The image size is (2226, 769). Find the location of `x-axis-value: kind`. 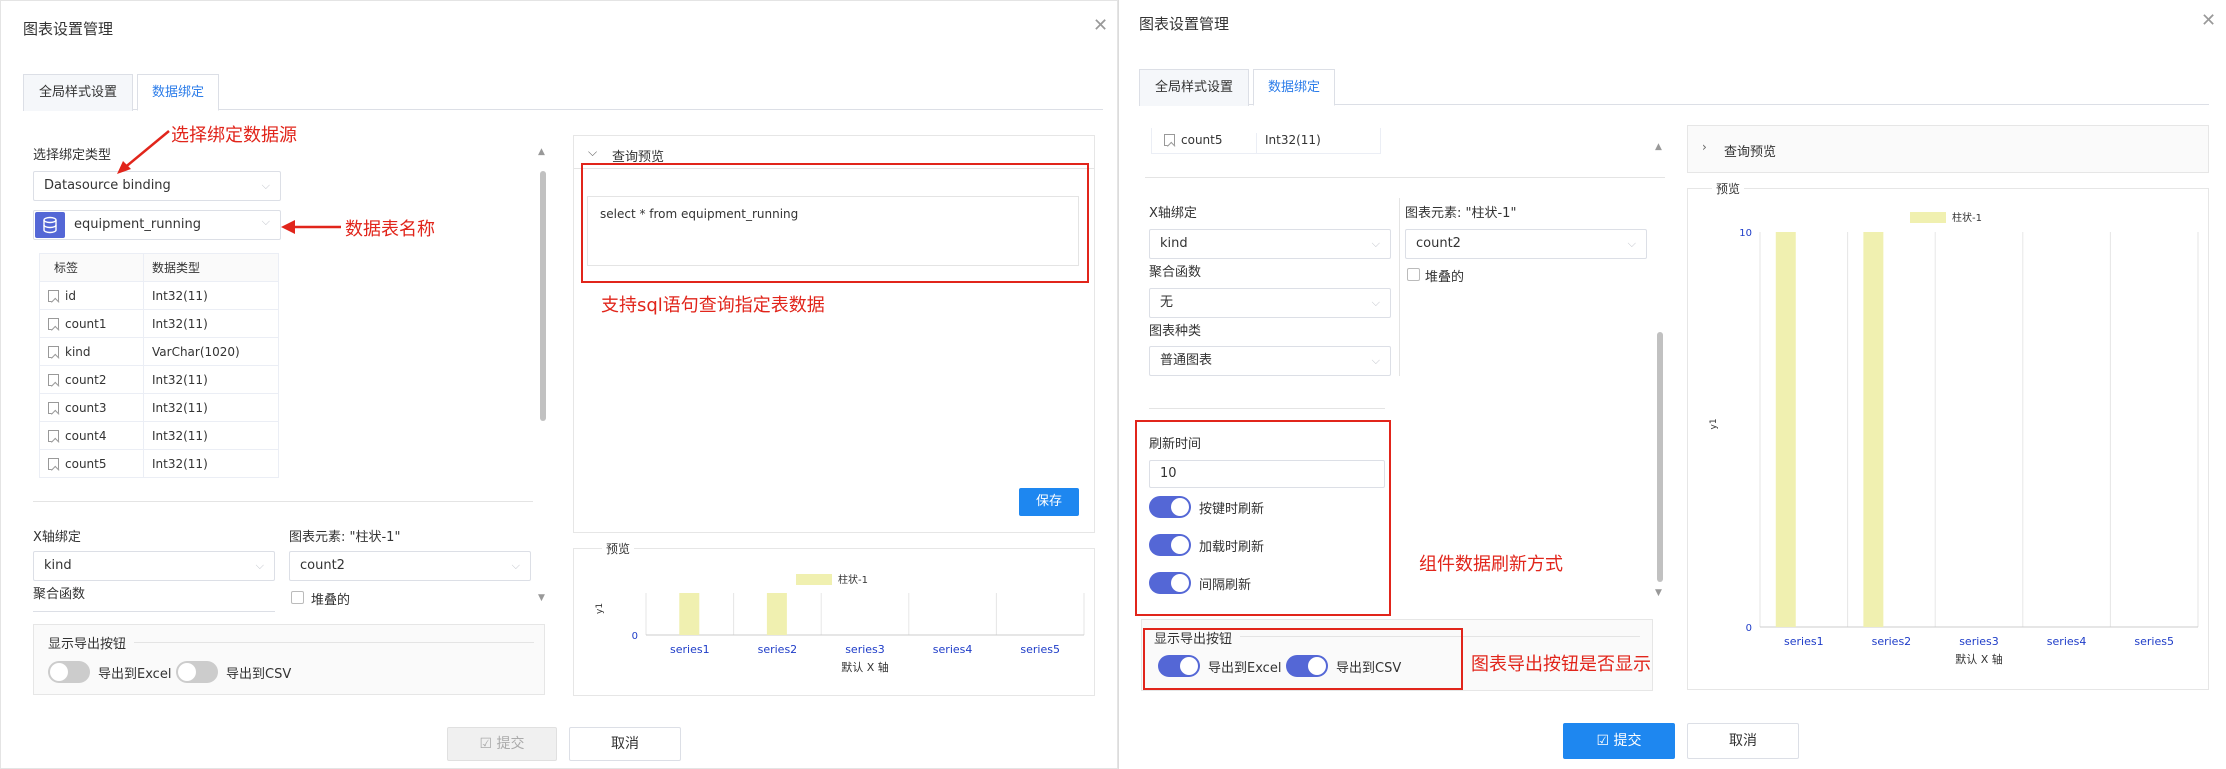

x-axis-value: kind is located at coordinates (1174, 243).